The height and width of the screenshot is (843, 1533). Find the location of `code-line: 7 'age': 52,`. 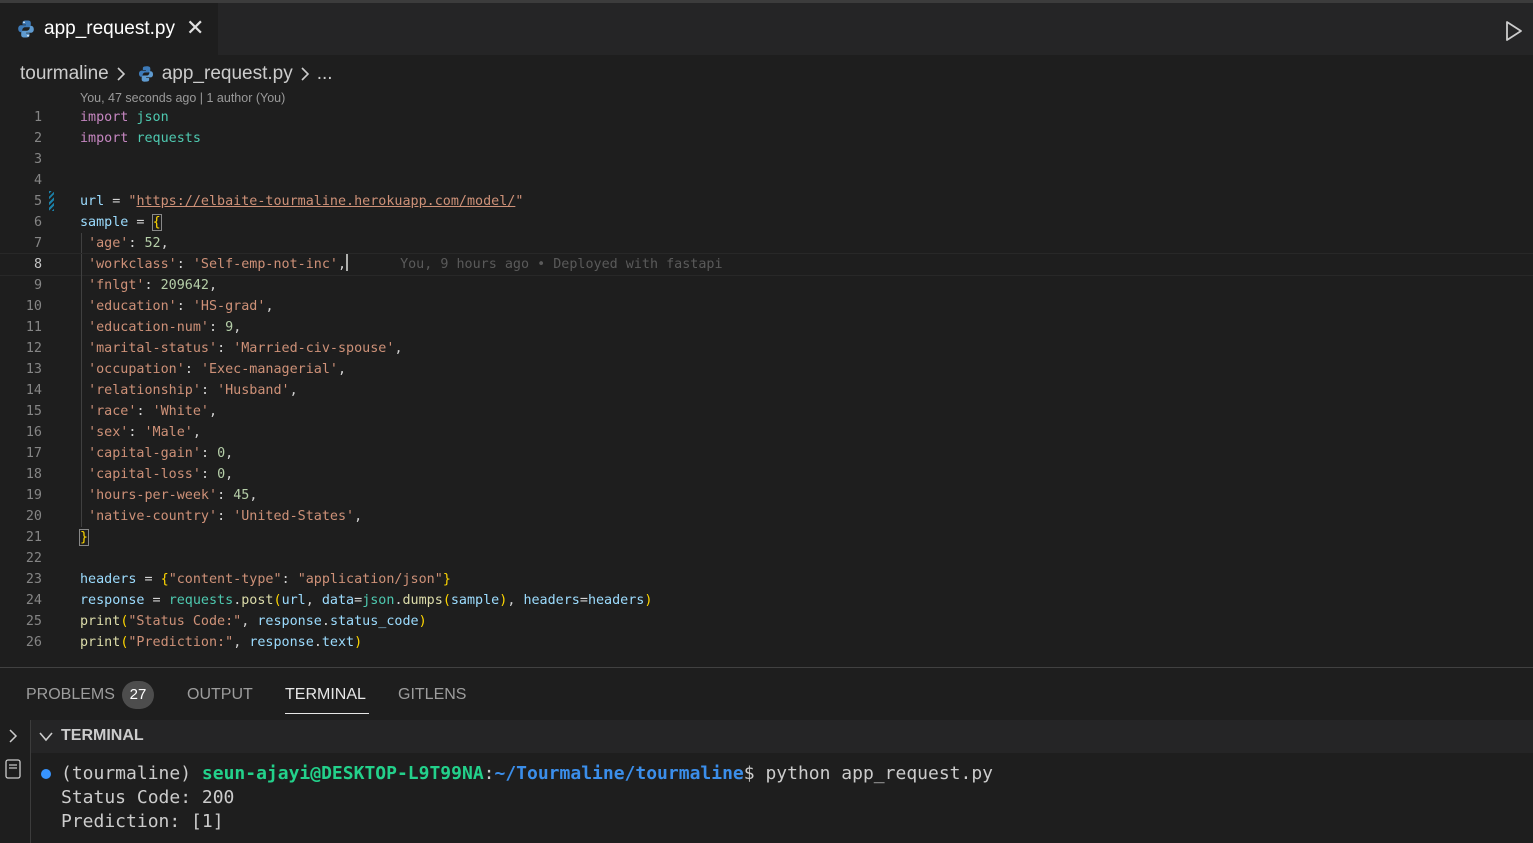

code-line: 7 'age': 52, is located at coordinates (766, 243).